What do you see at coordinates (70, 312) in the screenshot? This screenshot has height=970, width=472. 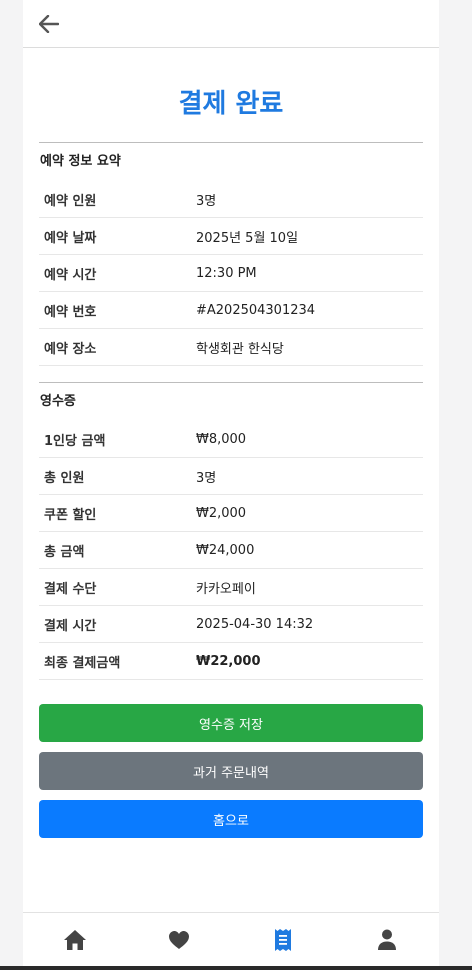 I see `row-label: 예약 번호` at bounding box center [70, 312].